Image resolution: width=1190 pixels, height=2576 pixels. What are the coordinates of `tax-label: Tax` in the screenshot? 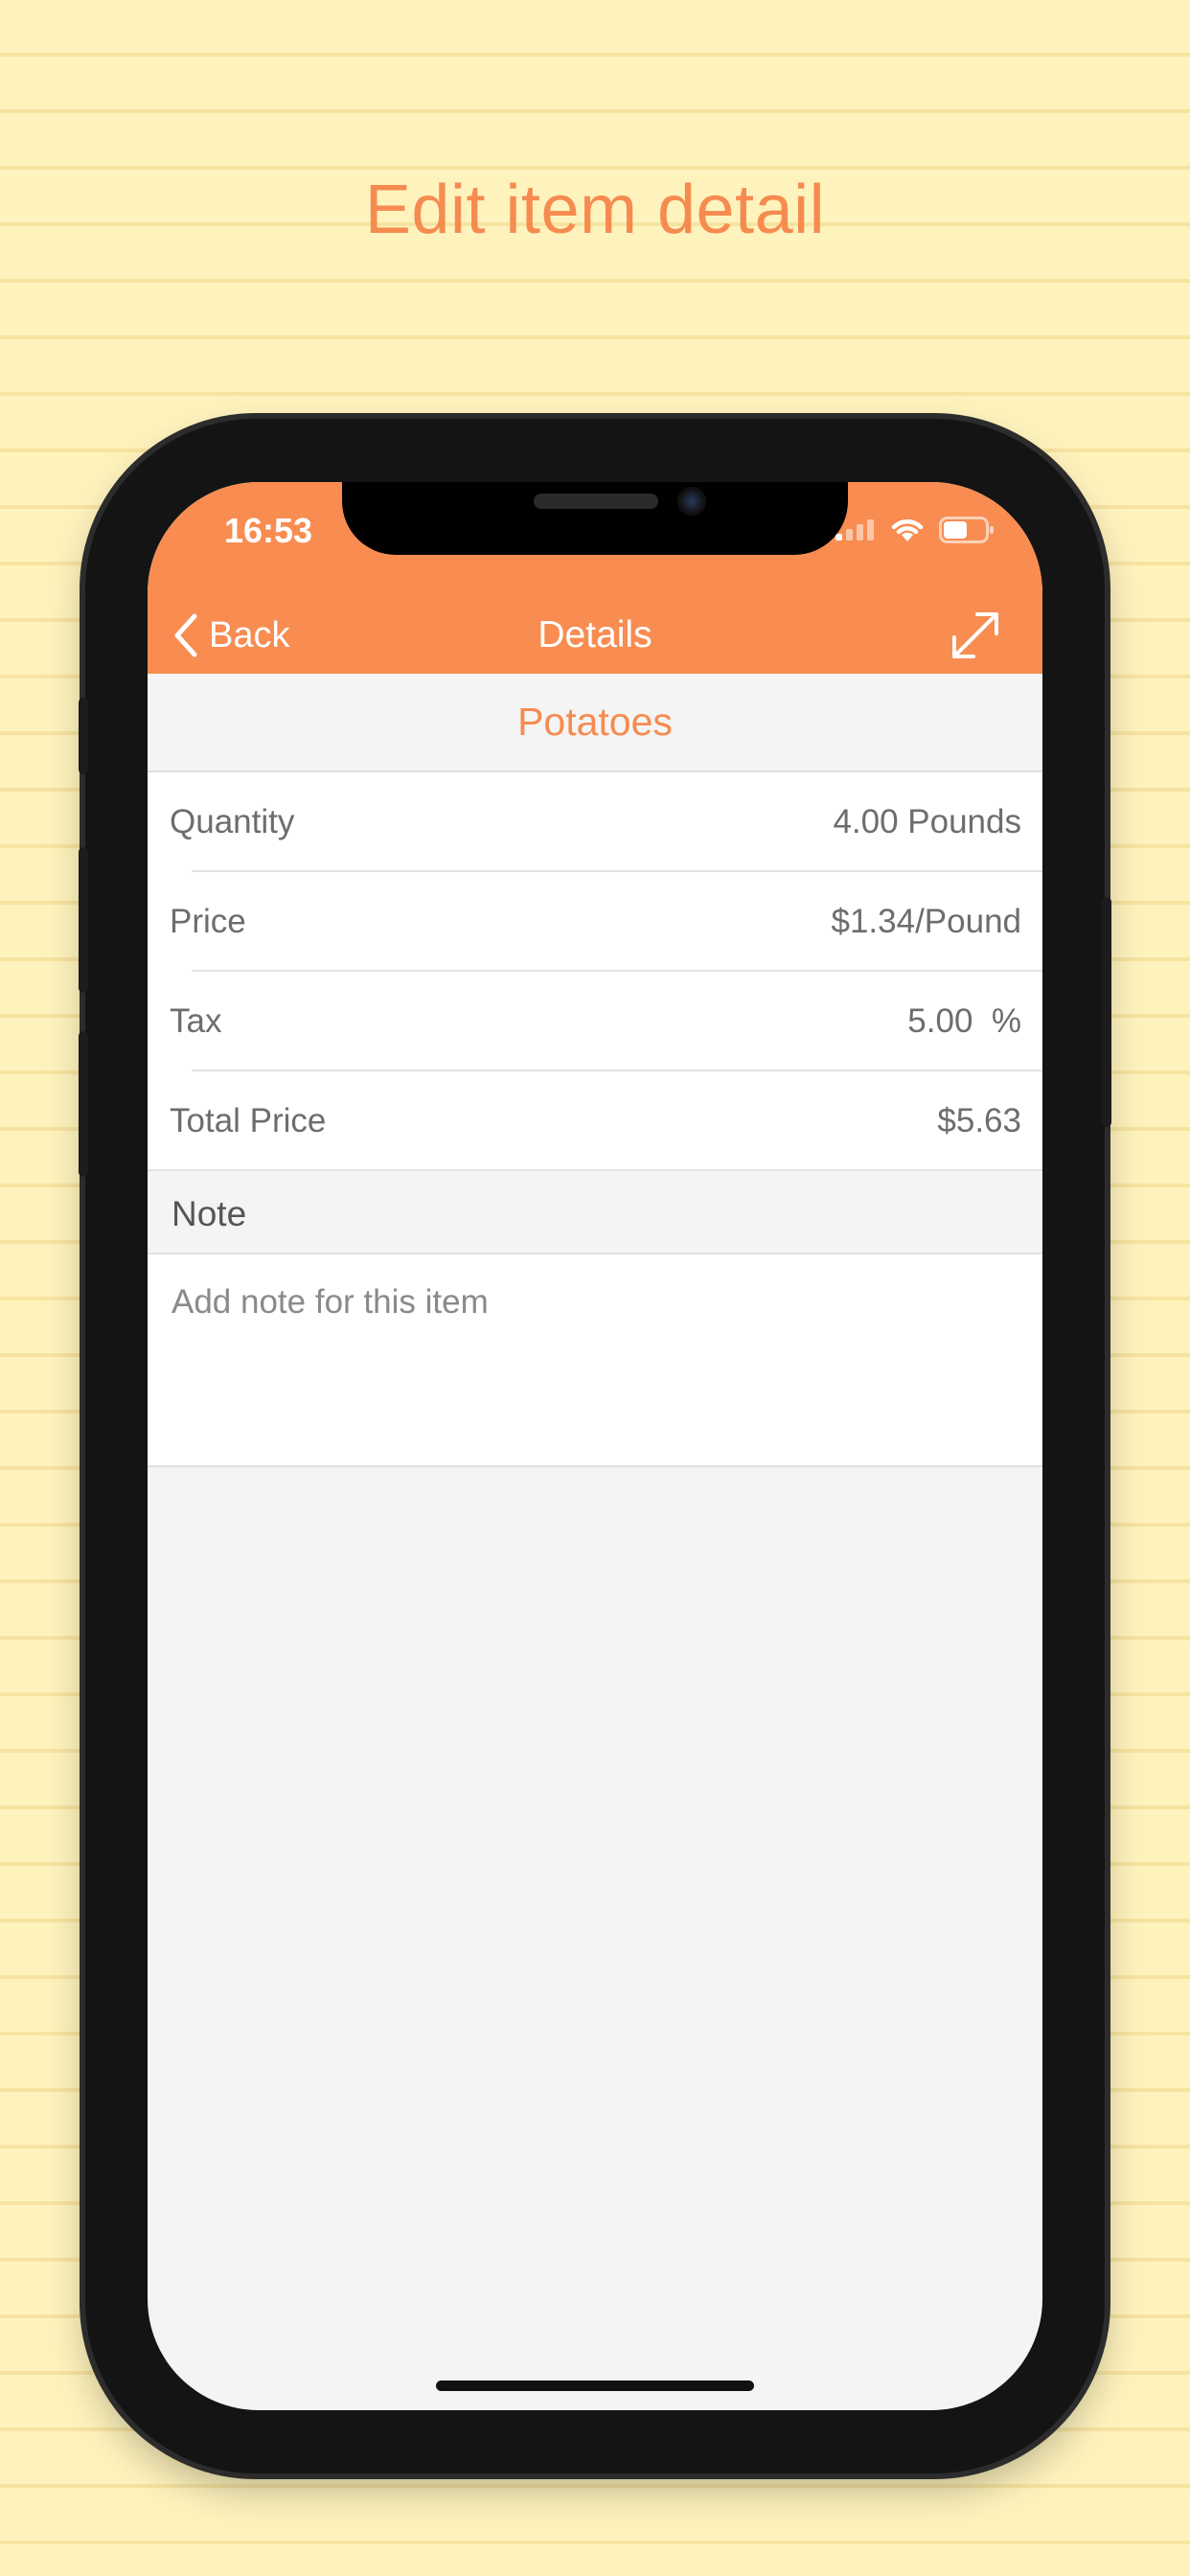 It's located at (196, 1021).